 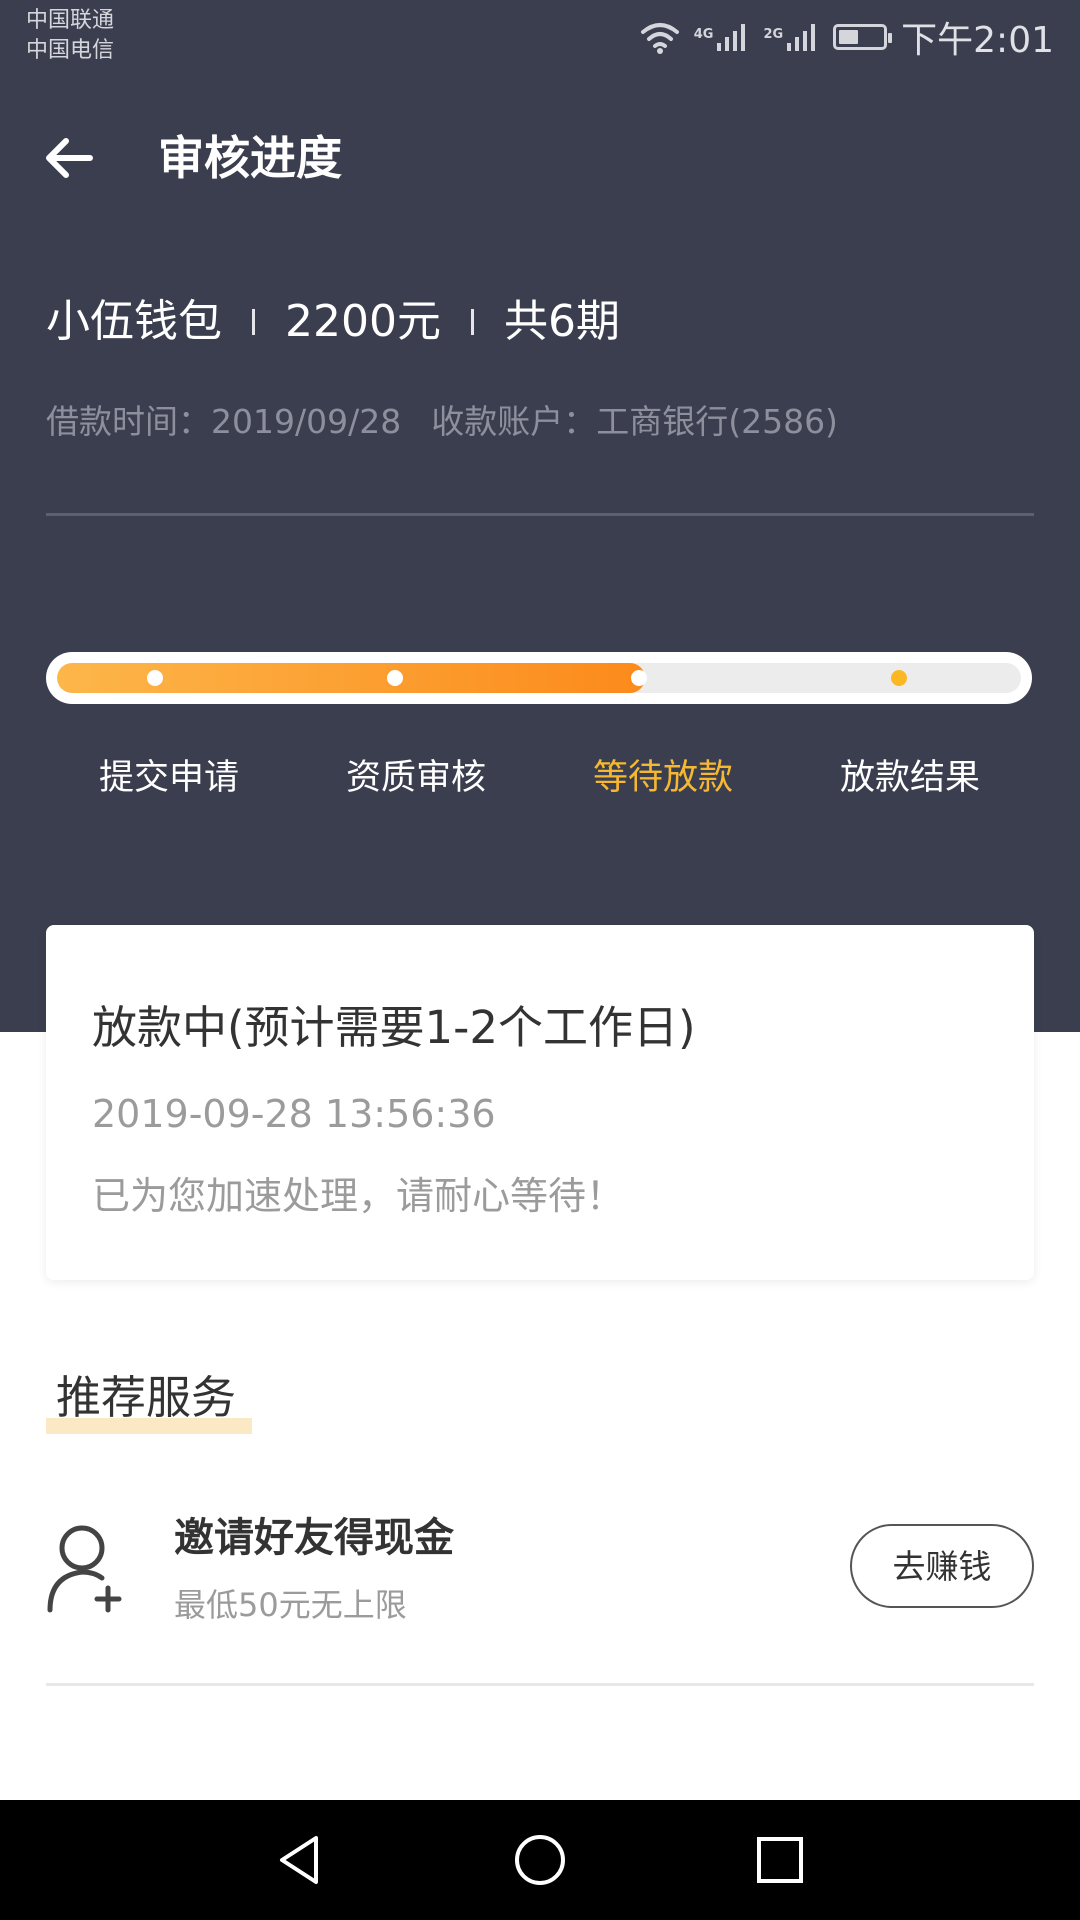 I want to click on step-label-result: 放款结果, so click(x=909, y=778).